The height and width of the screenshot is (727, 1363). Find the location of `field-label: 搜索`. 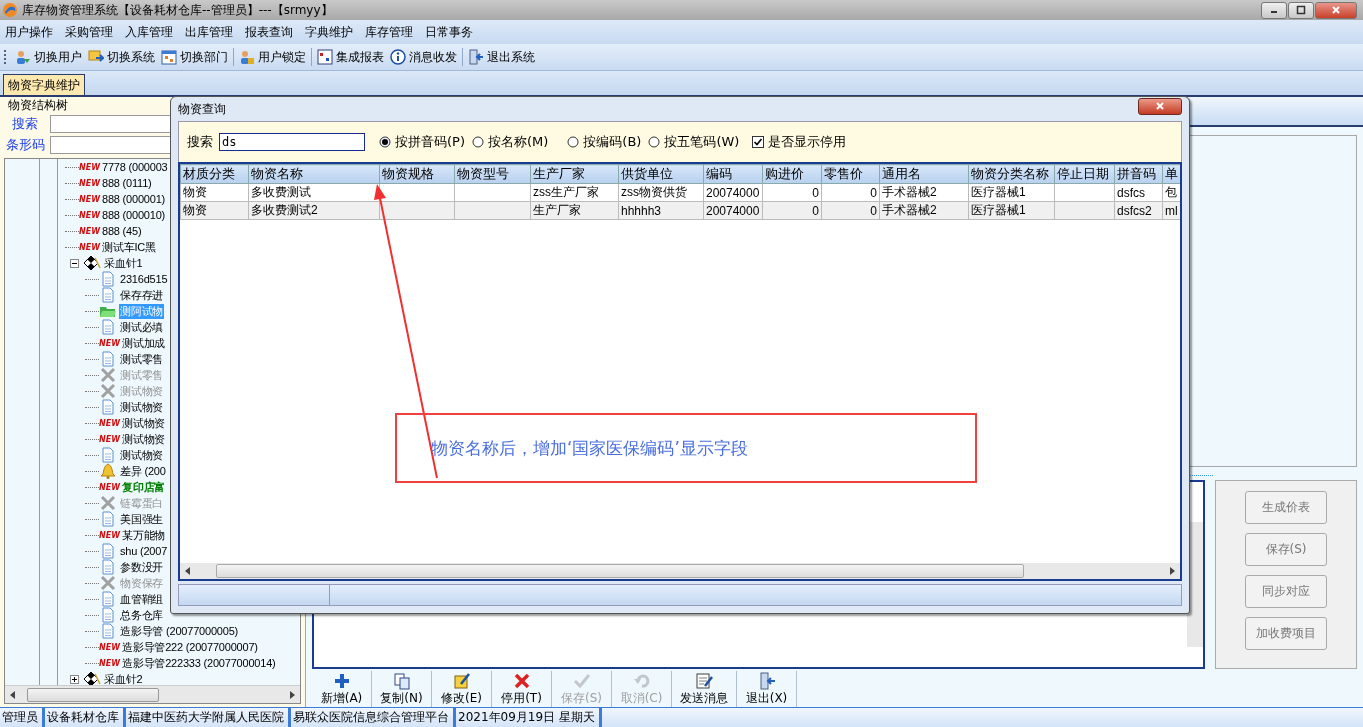

field-label: 搜索 is located at coordinates (25, 123).